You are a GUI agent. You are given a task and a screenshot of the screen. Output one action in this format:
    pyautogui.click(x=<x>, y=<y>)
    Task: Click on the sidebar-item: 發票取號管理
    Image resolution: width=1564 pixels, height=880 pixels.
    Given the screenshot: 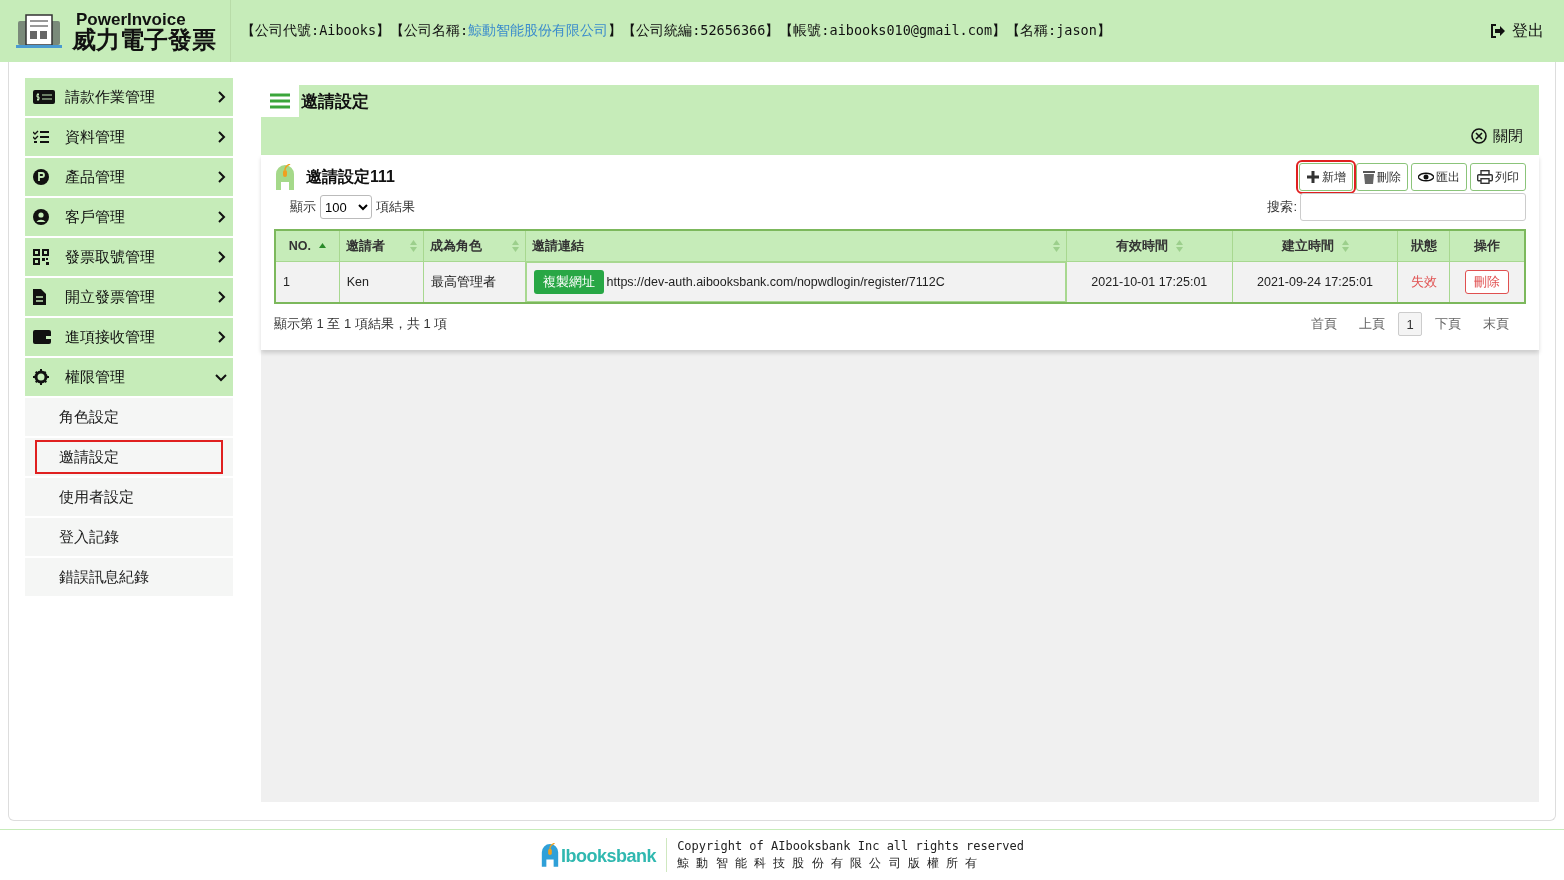 What is the action you would take?
    pyautogui.click(x=129, y=257)
    